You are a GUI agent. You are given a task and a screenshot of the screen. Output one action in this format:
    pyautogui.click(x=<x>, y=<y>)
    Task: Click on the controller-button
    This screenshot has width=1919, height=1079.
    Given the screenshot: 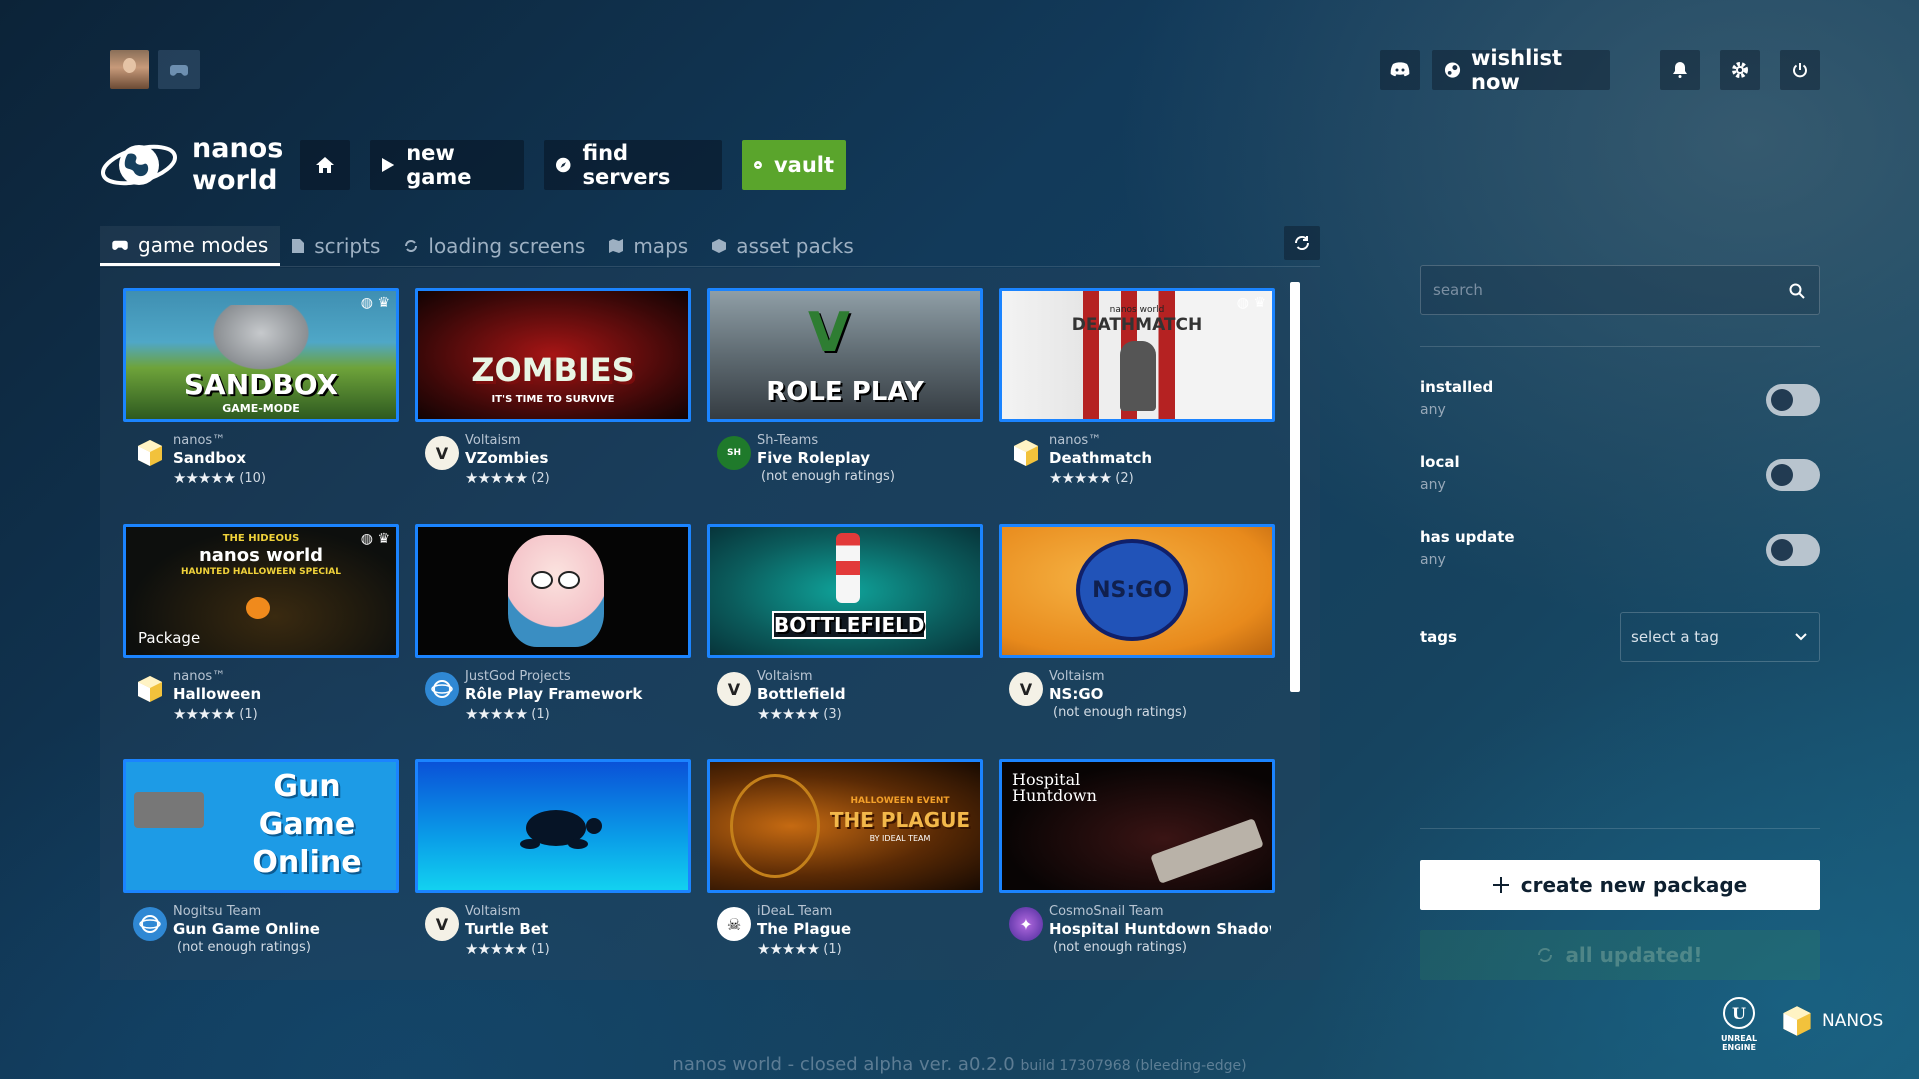 What is the action you would take?
    pyautogui.click(x=179, y=69)
    